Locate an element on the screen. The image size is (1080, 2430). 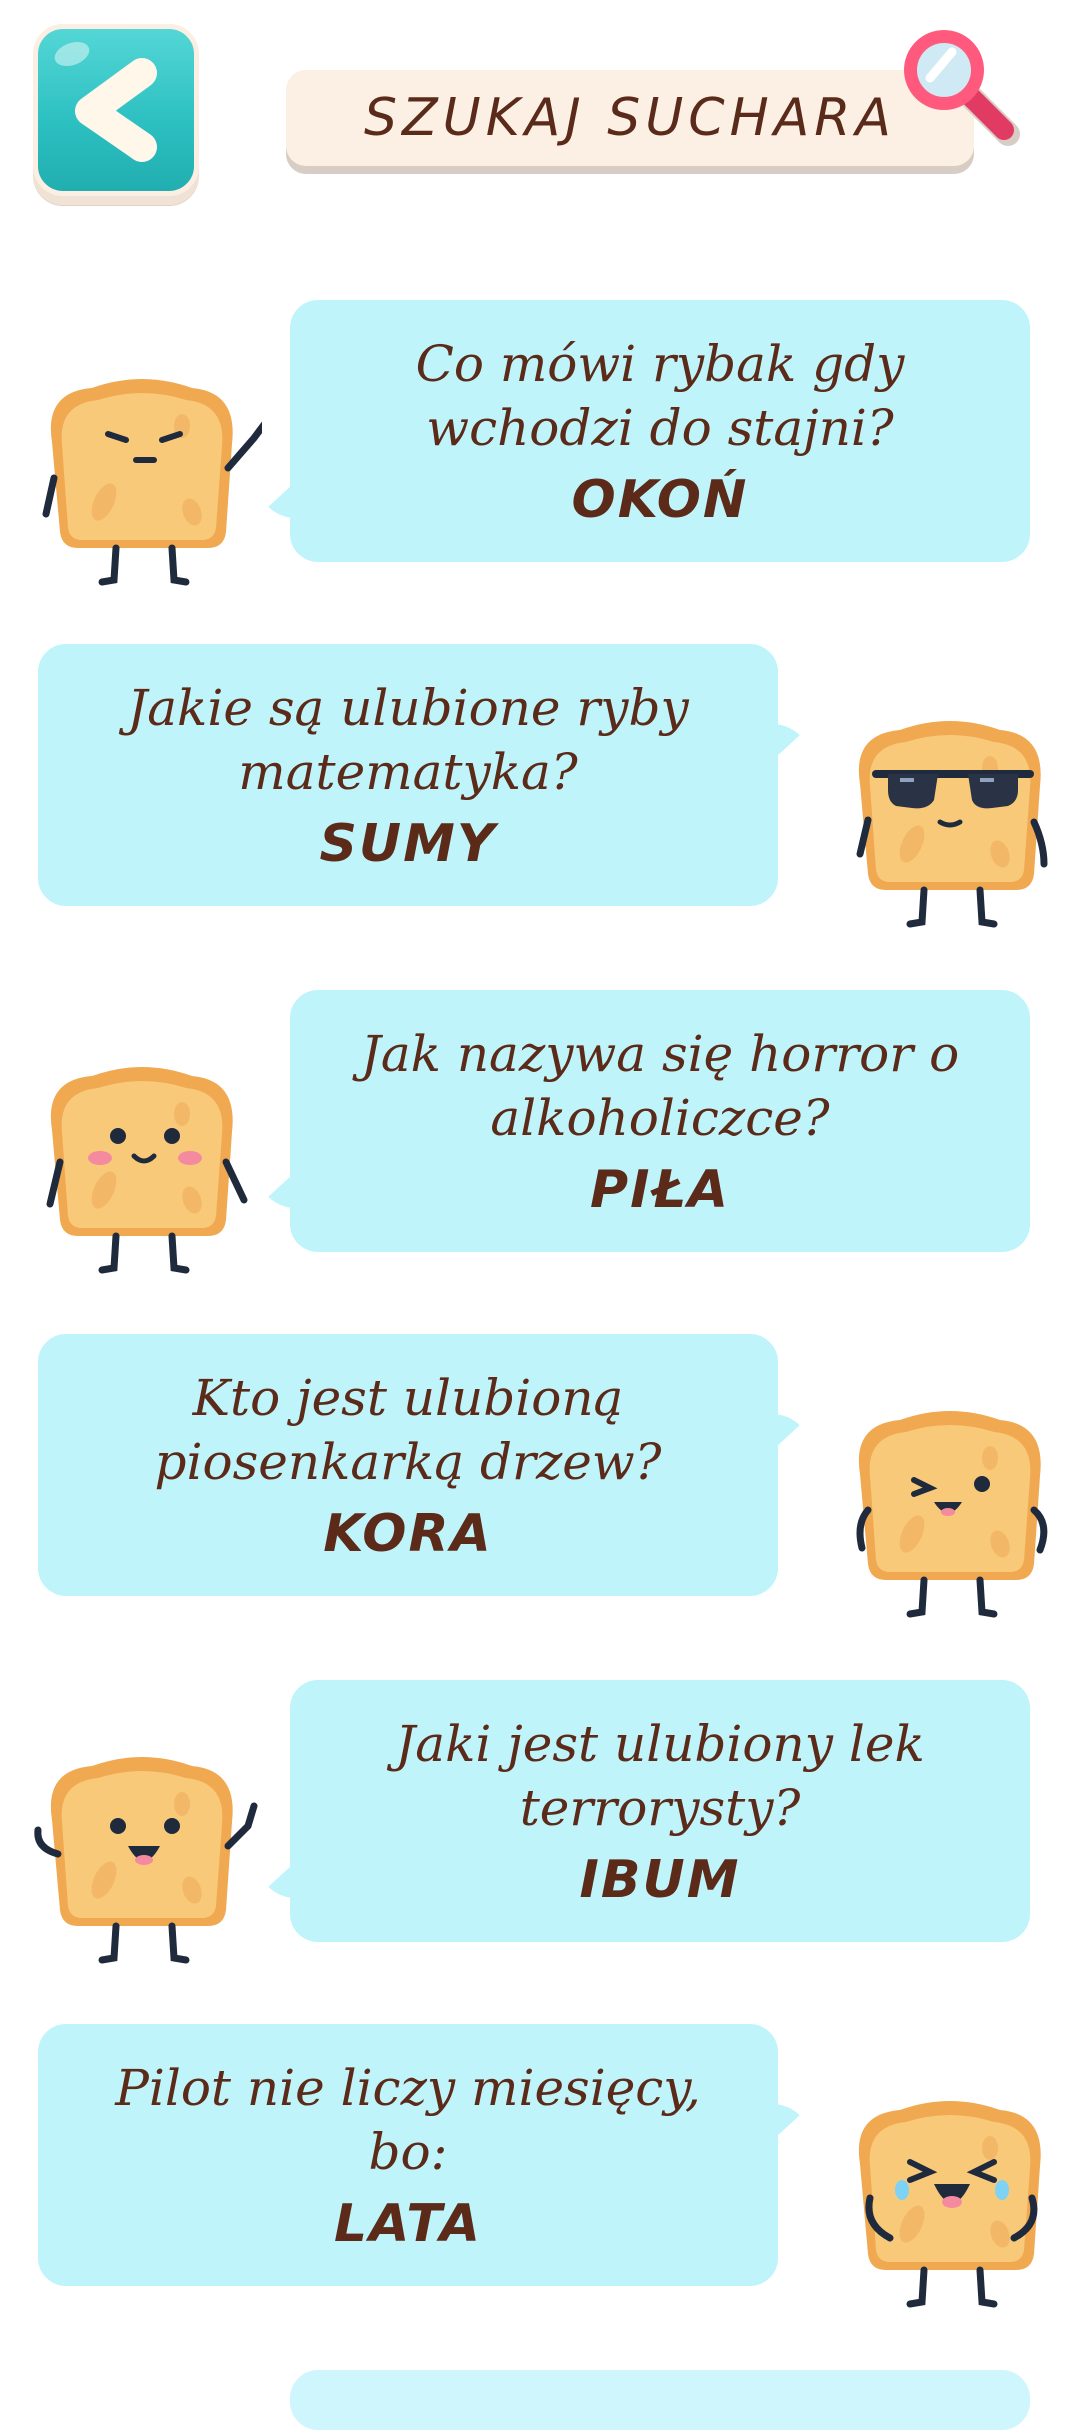
joke-answer: SUMY is located at coordinates (408, 844).